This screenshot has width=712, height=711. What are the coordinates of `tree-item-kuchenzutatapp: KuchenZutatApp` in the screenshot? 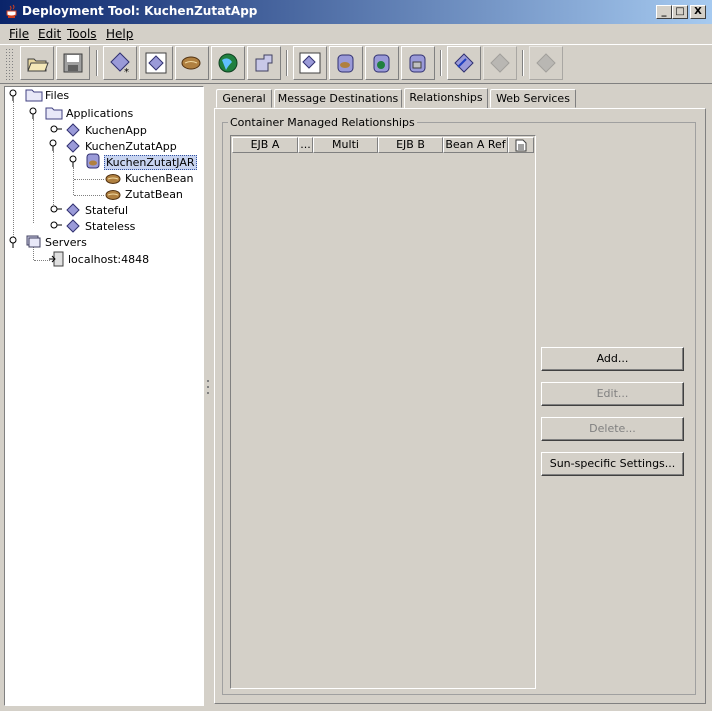 It's located at (131, 146).